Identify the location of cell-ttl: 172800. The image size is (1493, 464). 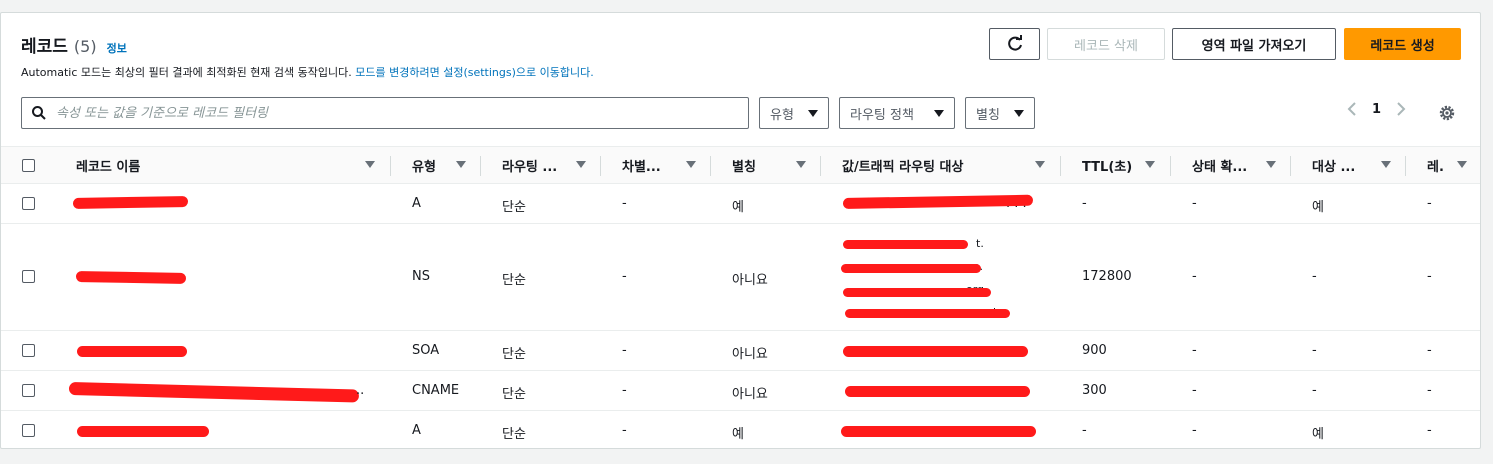
(1107, 276).